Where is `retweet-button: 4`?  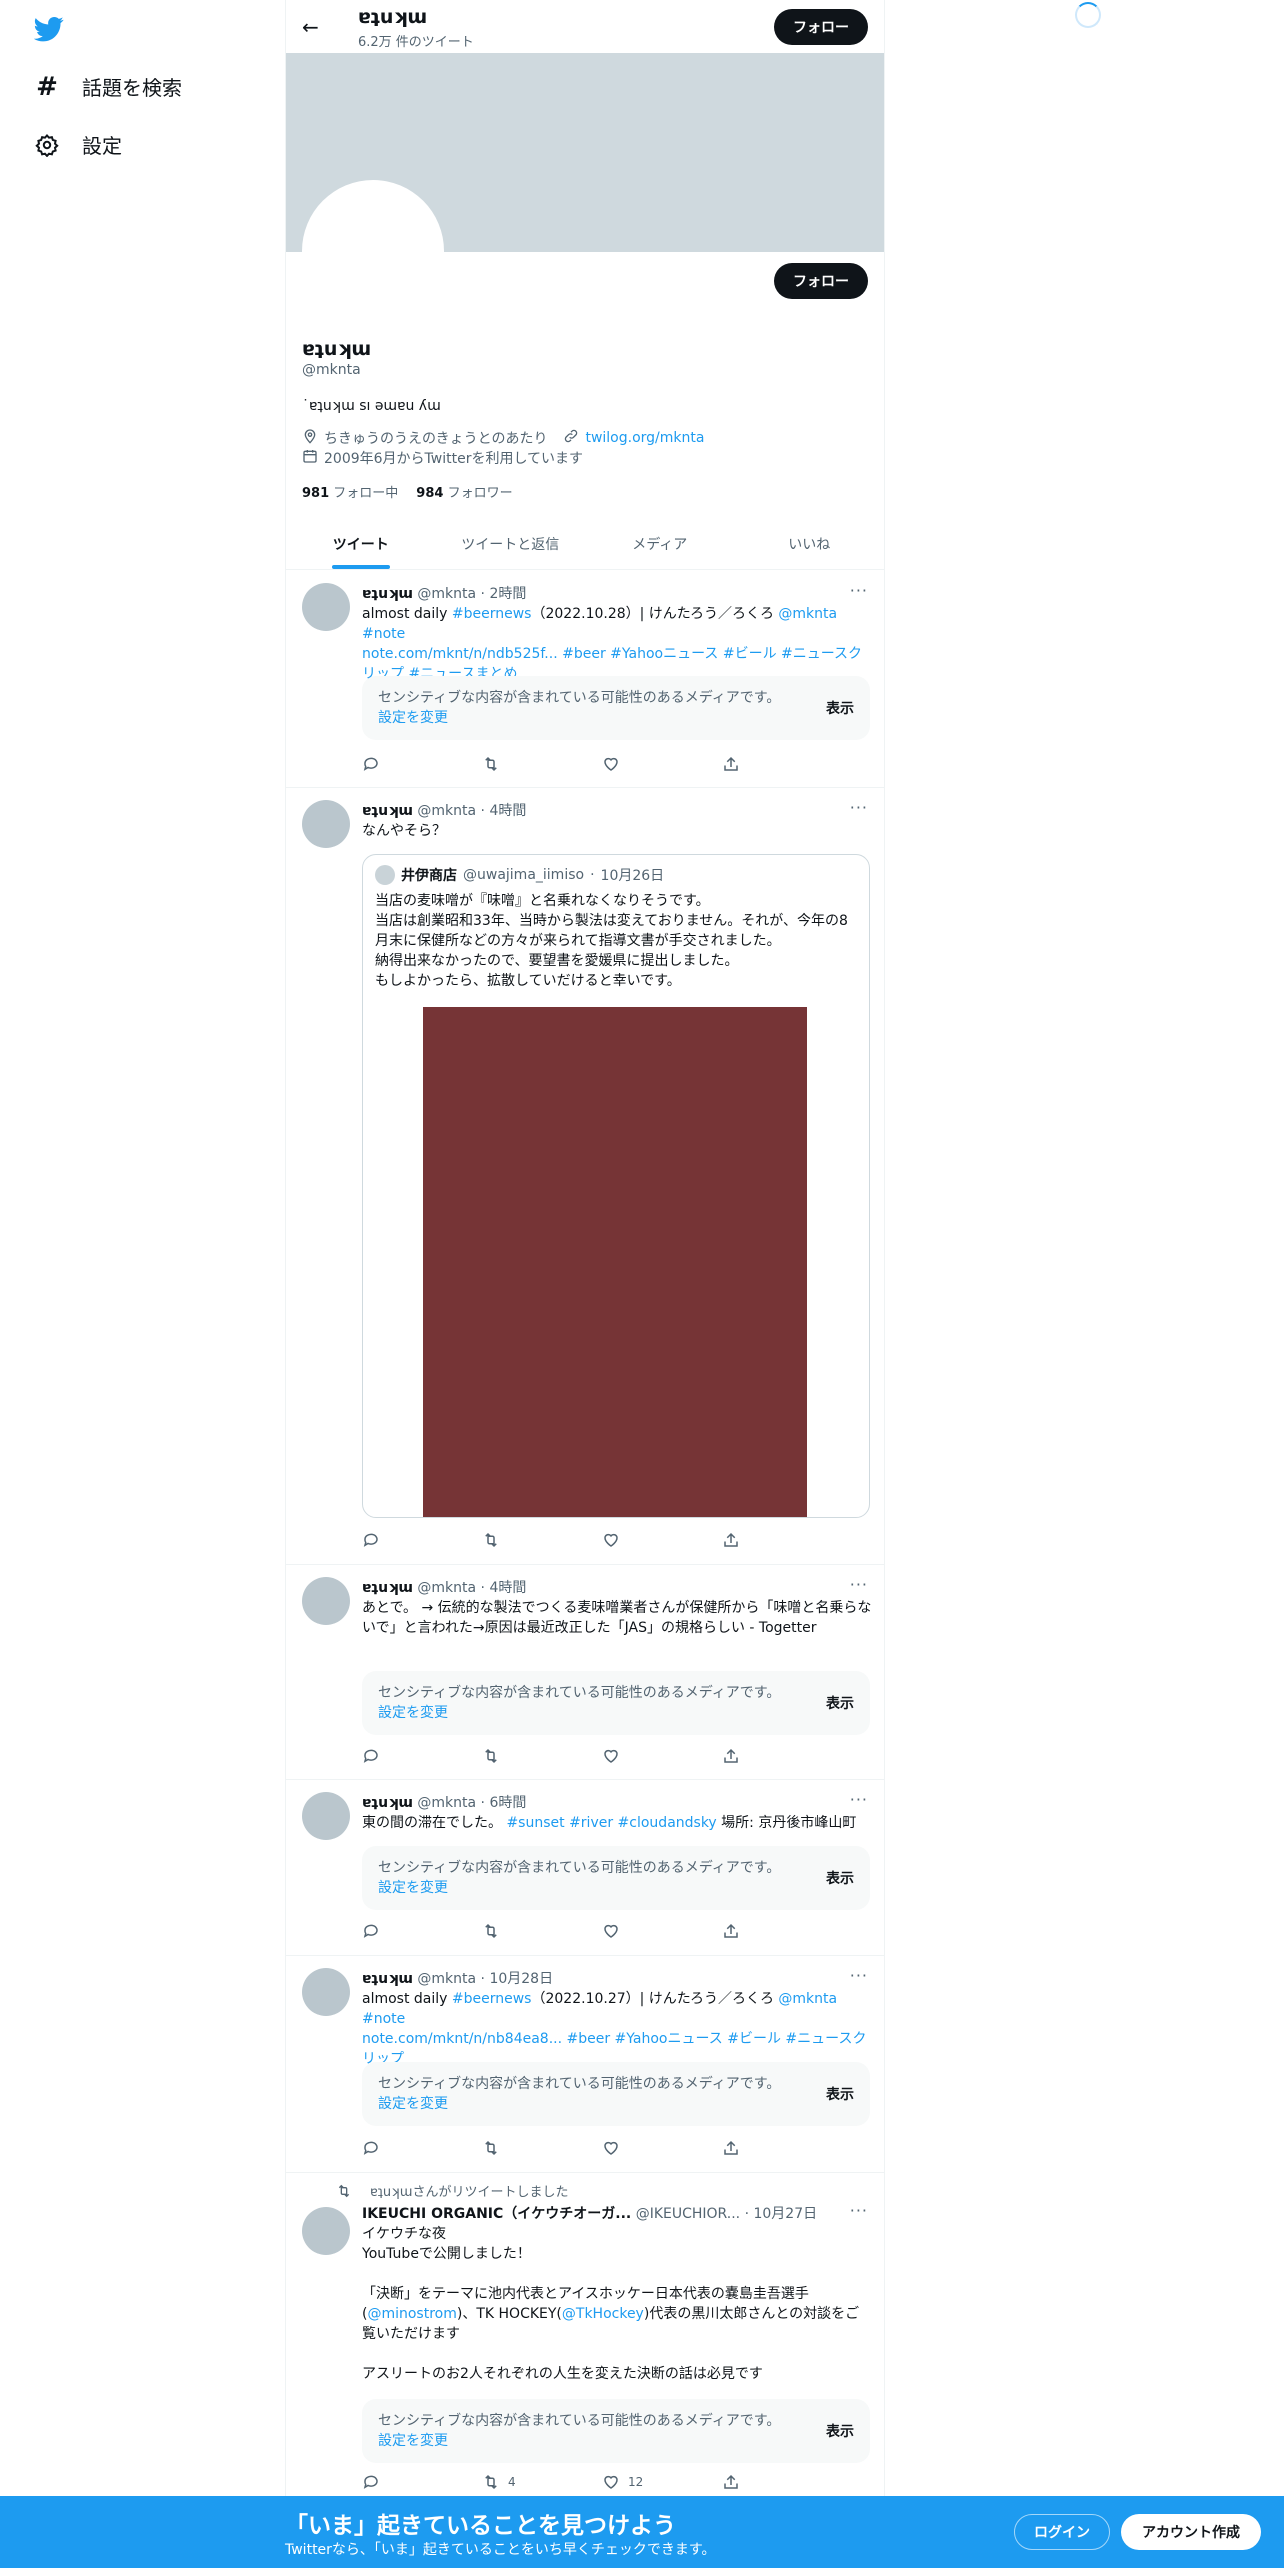
retweet-button: 4 is located at coordinates (542, 2482).